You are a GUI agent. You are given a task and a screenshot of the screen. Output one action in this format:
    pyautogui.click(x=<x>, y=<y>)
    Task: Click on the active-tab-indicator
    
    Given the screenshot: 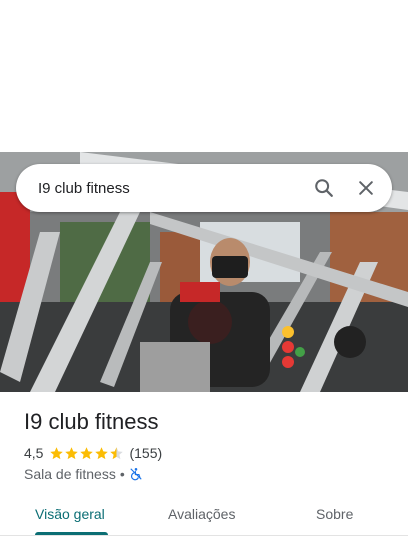 What is the action you would take?
    pyautogui.click(x=71, y=533)
    